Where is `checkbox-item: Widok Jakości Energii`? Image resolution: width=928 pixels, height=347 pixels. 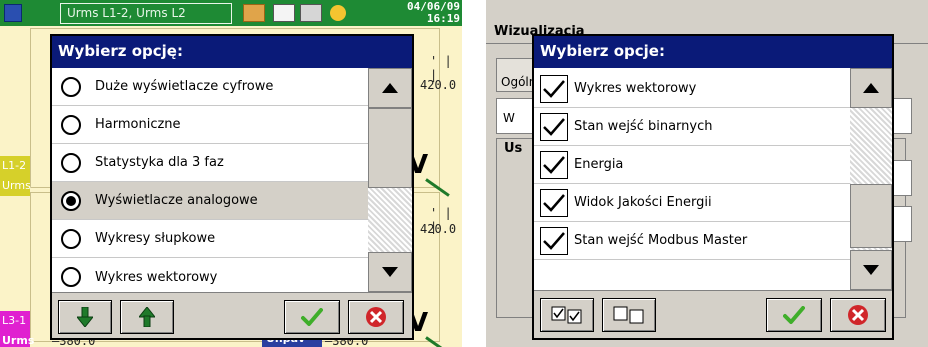
checkbox-item: Widok Jakości Energii is located at coordinates (692, 203).